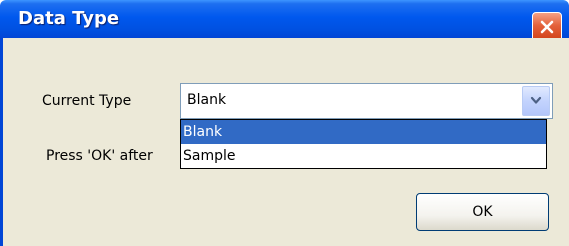 The image size is (569, 246). I want to click on type-select: Blank, so click(366, 101).